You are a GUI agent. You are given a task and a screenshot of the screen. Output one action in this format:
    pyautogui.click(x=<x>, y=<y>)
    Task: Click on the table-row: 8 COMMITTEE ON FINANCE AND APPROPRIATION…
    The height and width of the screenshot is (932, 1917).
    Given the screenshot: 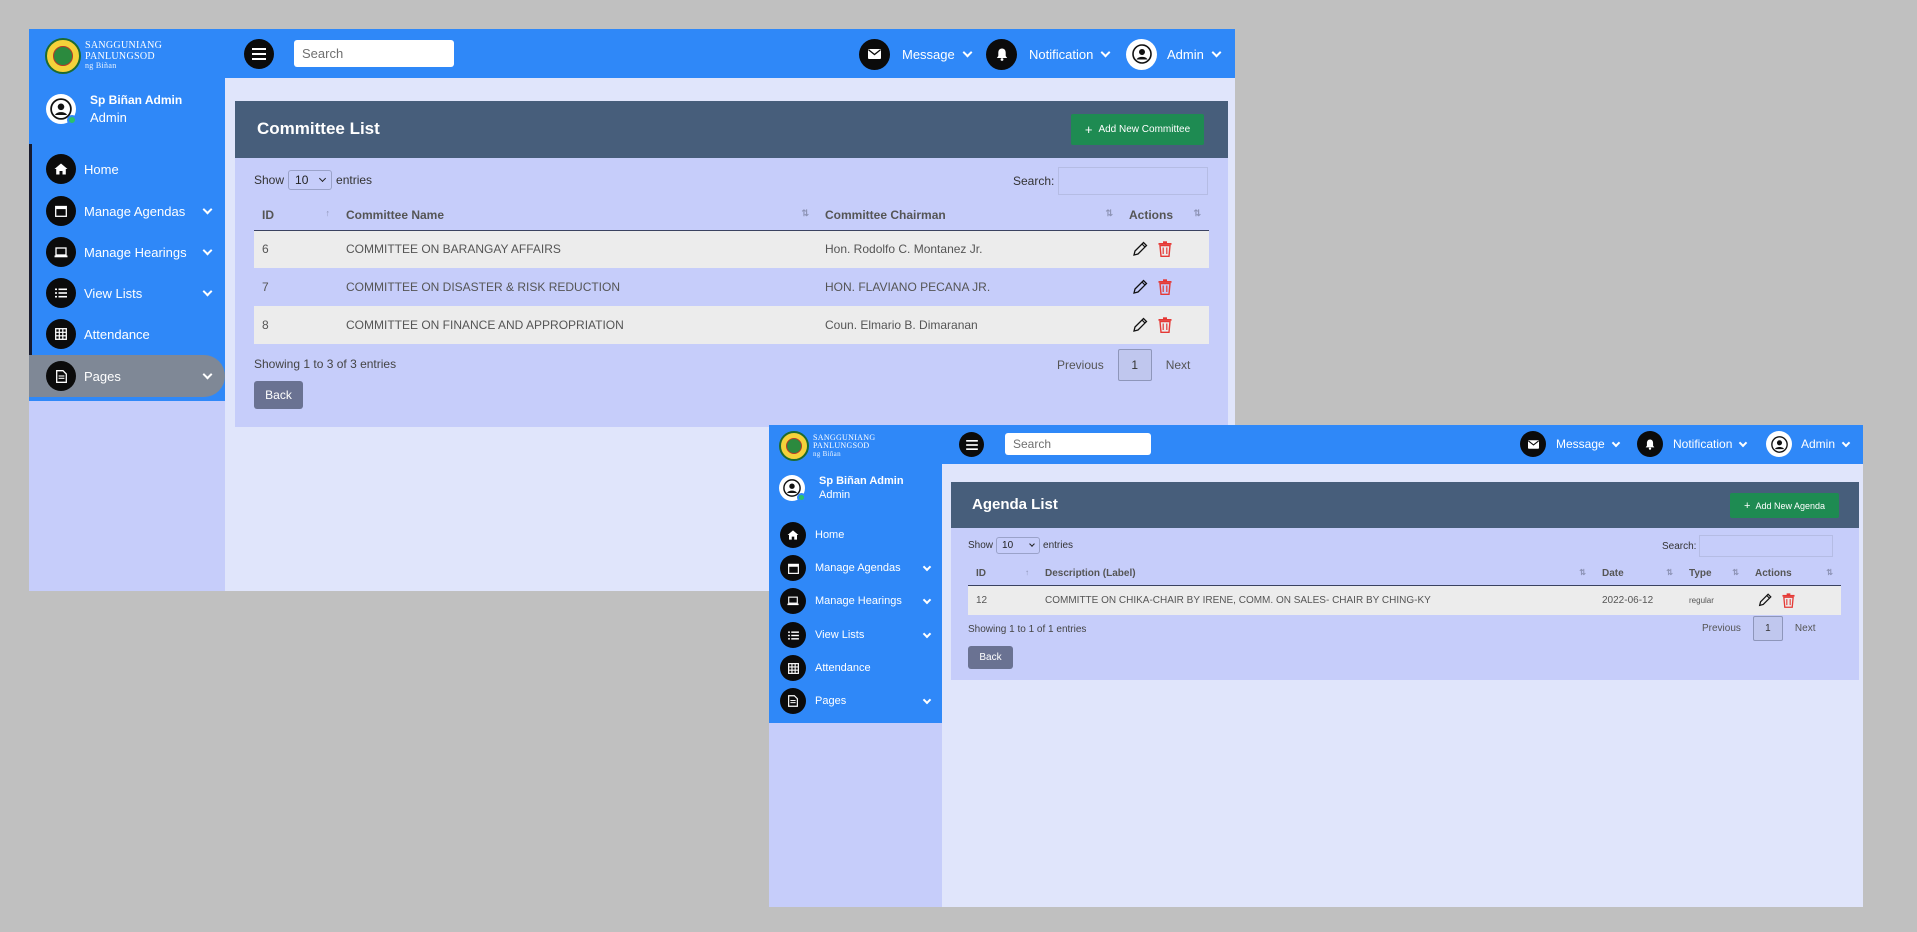 What is the action you would take?
    pyautogui.click(x=731, y=325)
    